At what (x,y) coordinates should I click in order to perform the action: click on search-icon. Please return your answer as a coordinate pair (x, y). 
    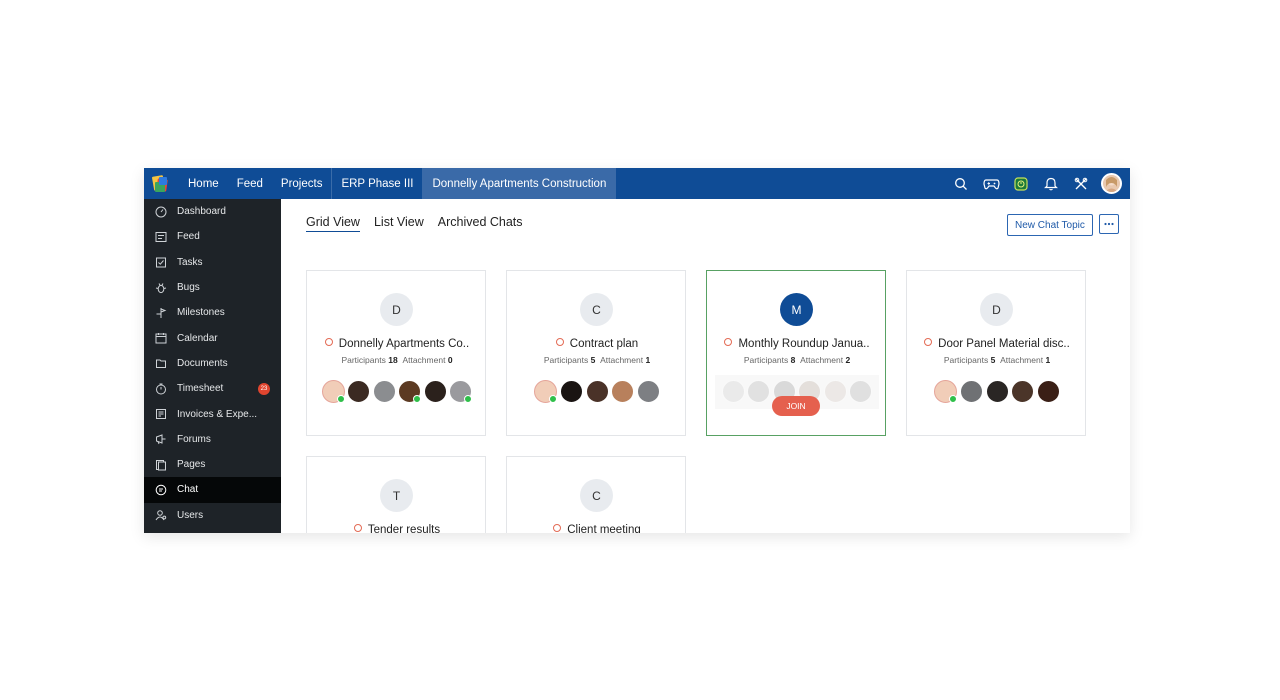
    Looking at the image, I should click on (961, 184).